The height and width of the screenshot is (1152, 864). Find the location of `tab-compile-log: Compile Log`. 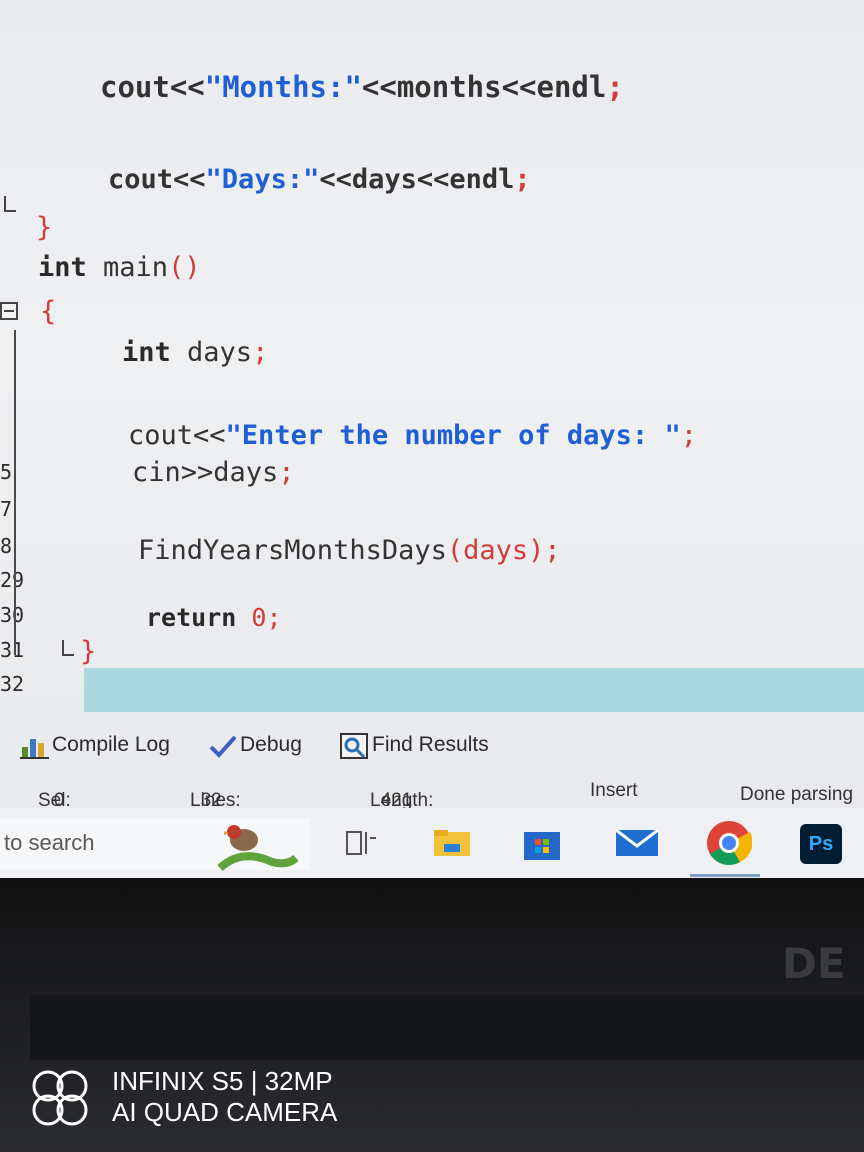

tab-compile-log: Compile Log is located at coordinates (95, 745).